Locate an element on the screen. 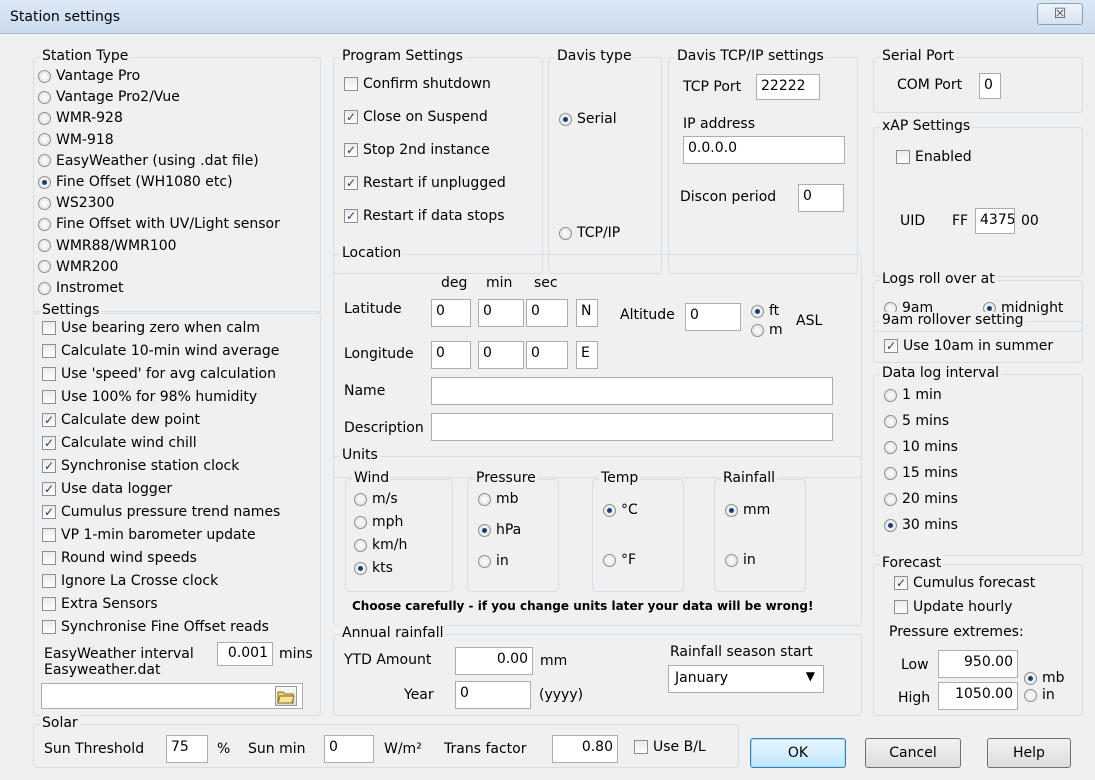  cancel-button: Cancel is located at coordinates (913, 753).